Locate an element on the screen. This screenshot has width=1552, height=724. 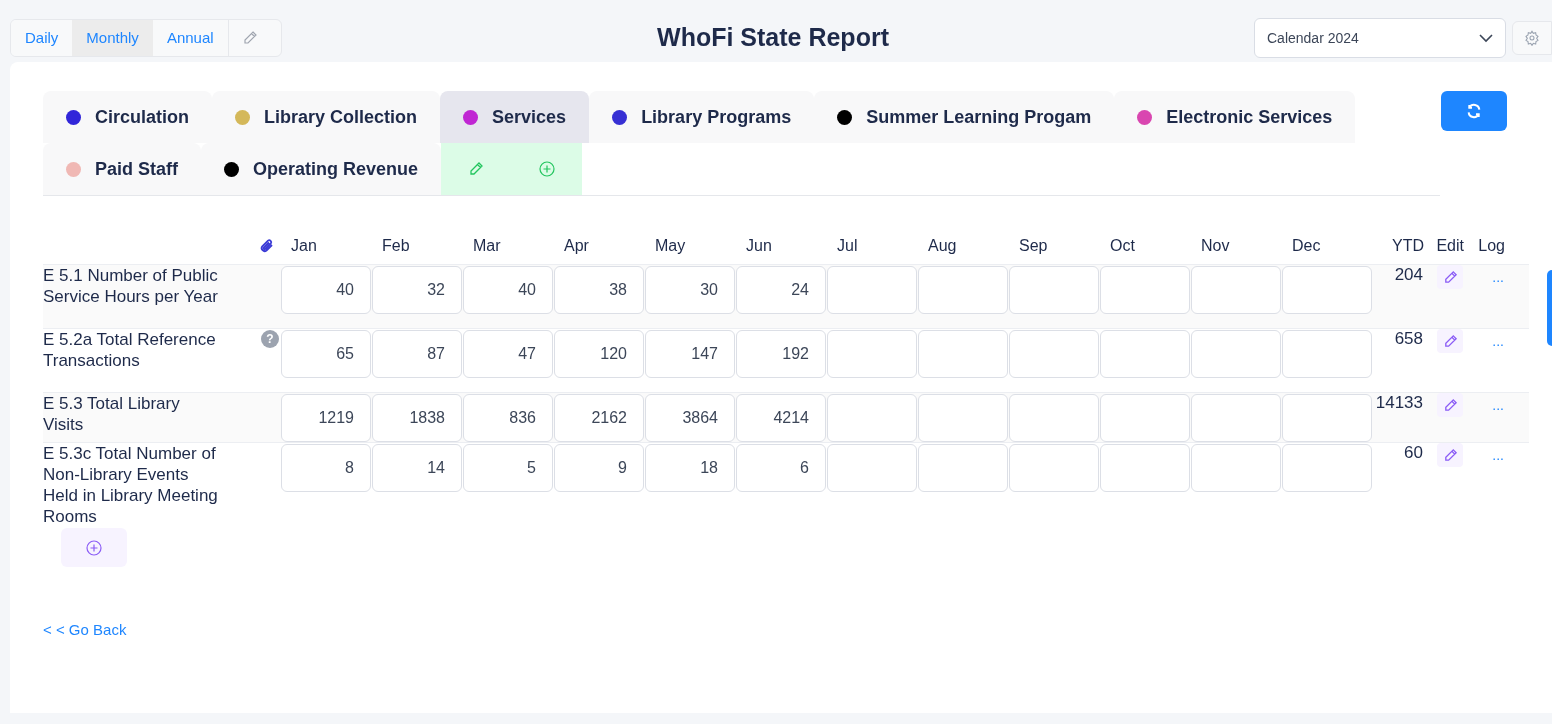
column-header: Nov is located at coordinates (1215, 245).